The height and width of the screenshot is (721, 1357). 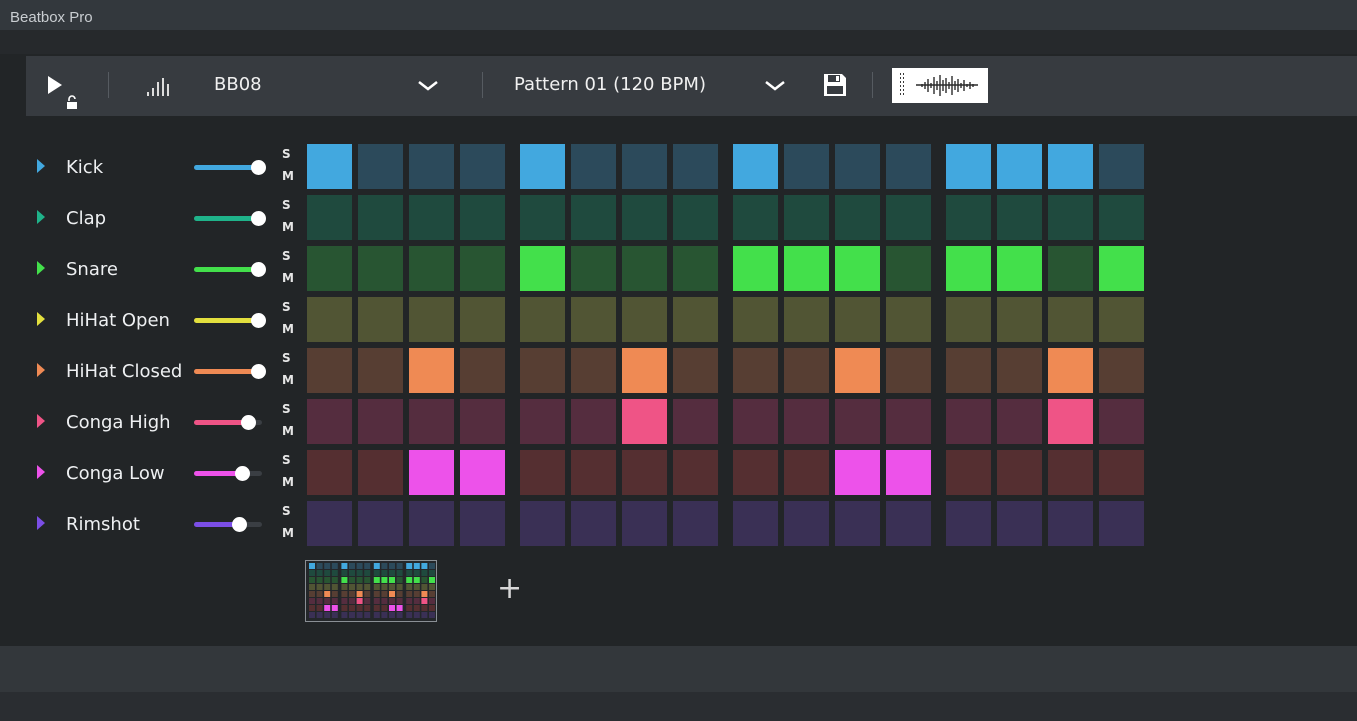 I want to click on save-button, so click(x=835, y=85).